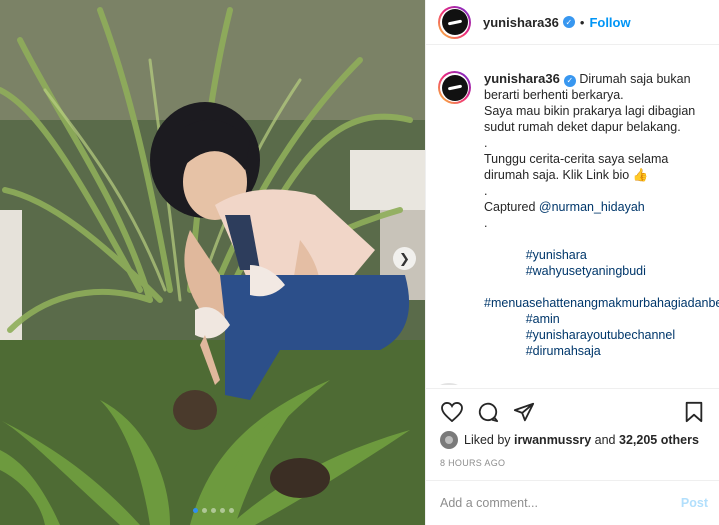 The width and height of the screenshot is (719, 525). Describe the element at coordinates (592, 207) in the screenshot. I see `mention-link: @nurman_hidayah` at that location.